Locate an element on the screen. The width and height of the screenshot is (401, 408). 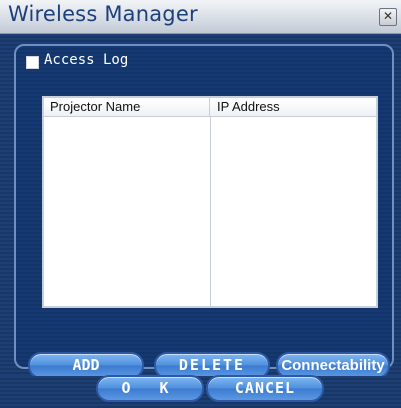
access-log-checkbox is located at coordinates (32, 62).